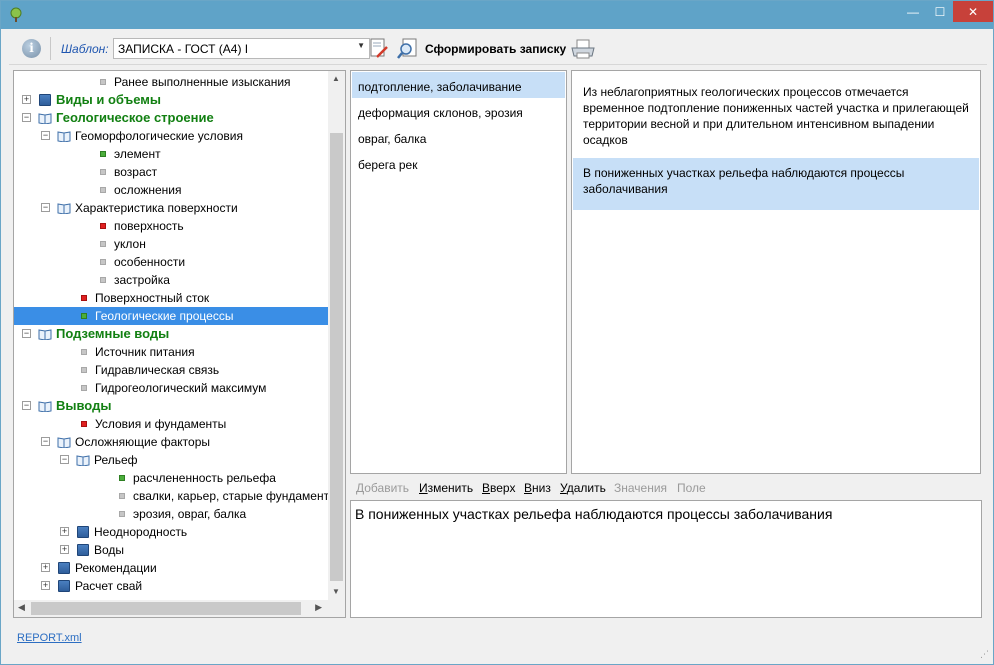 This screenshot has width=994, height=665. What do you see at coordinates (142, 280) in the screenshot?
I see `tree-item-label: застройка` at bounding box center [142, 280].